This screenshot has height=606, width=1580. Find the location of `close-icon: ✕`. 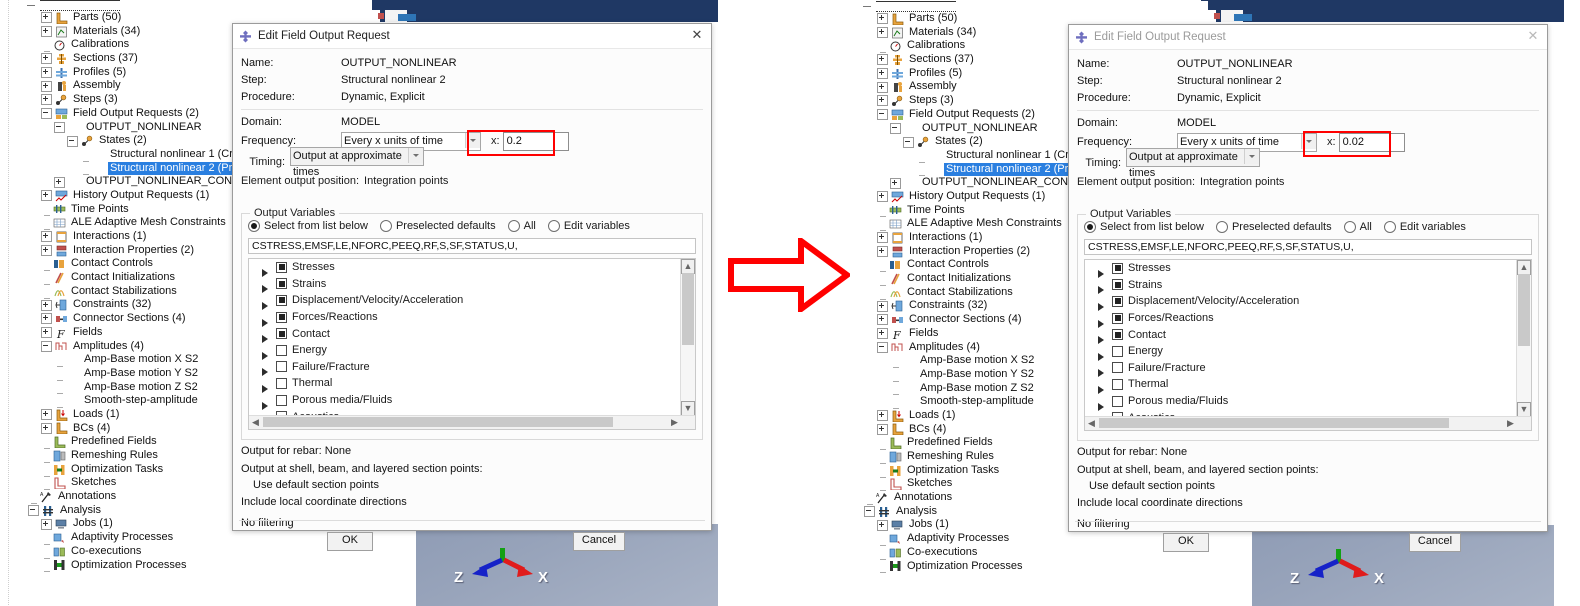

close-icon: ✕ is located at coordinates (697, 35).